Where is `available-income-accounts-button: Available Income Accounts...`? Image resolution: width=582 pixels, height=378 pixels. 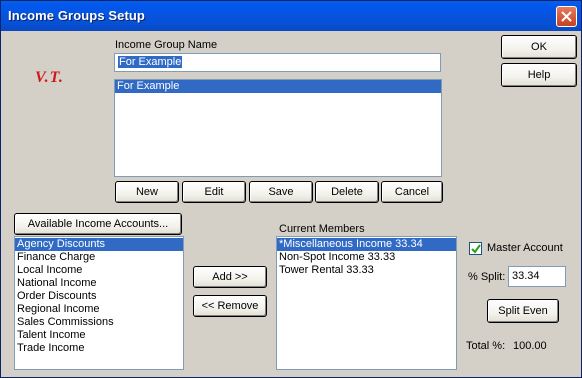 available-income-accounts-button: Available Income Accounts... is located at coordinates (98, 224).